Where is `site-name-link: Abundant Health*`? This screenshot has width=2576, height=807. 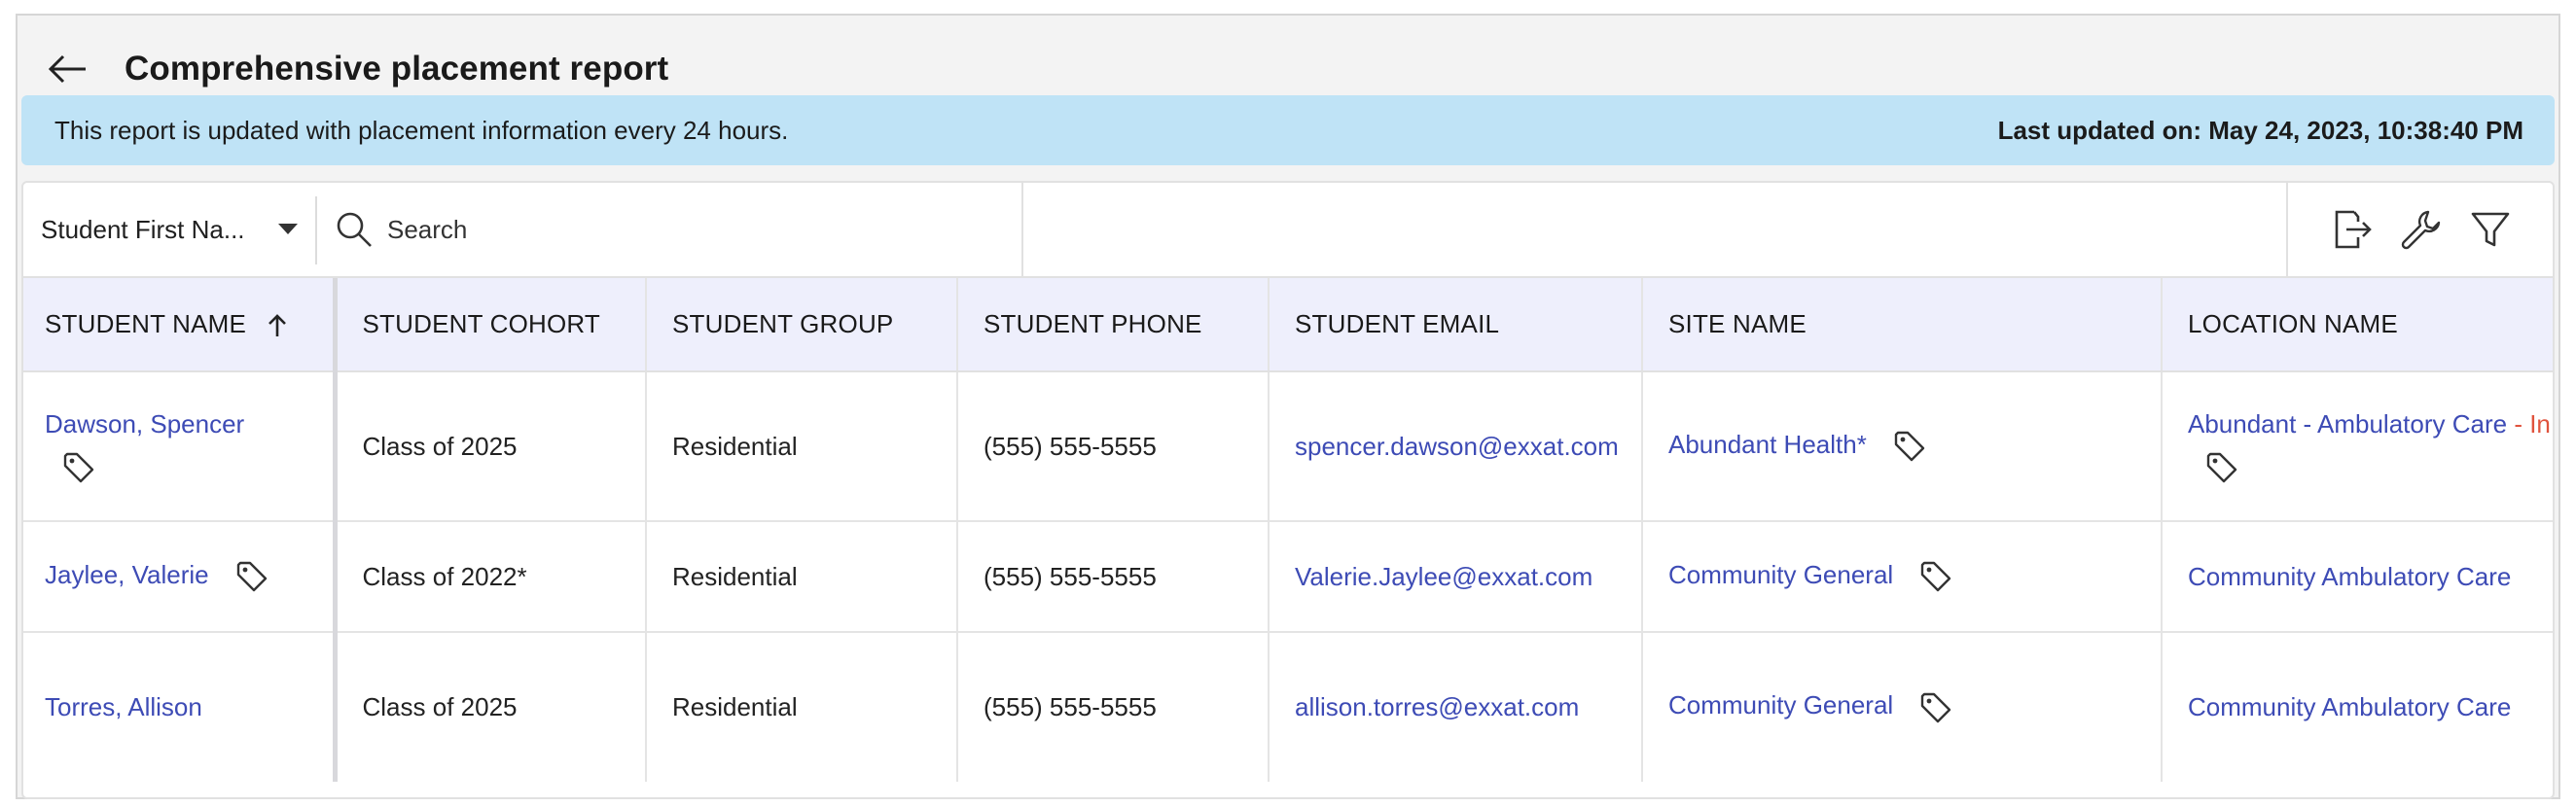 site-name-link: Abundant Health* is located at coordinates (1767, 445).